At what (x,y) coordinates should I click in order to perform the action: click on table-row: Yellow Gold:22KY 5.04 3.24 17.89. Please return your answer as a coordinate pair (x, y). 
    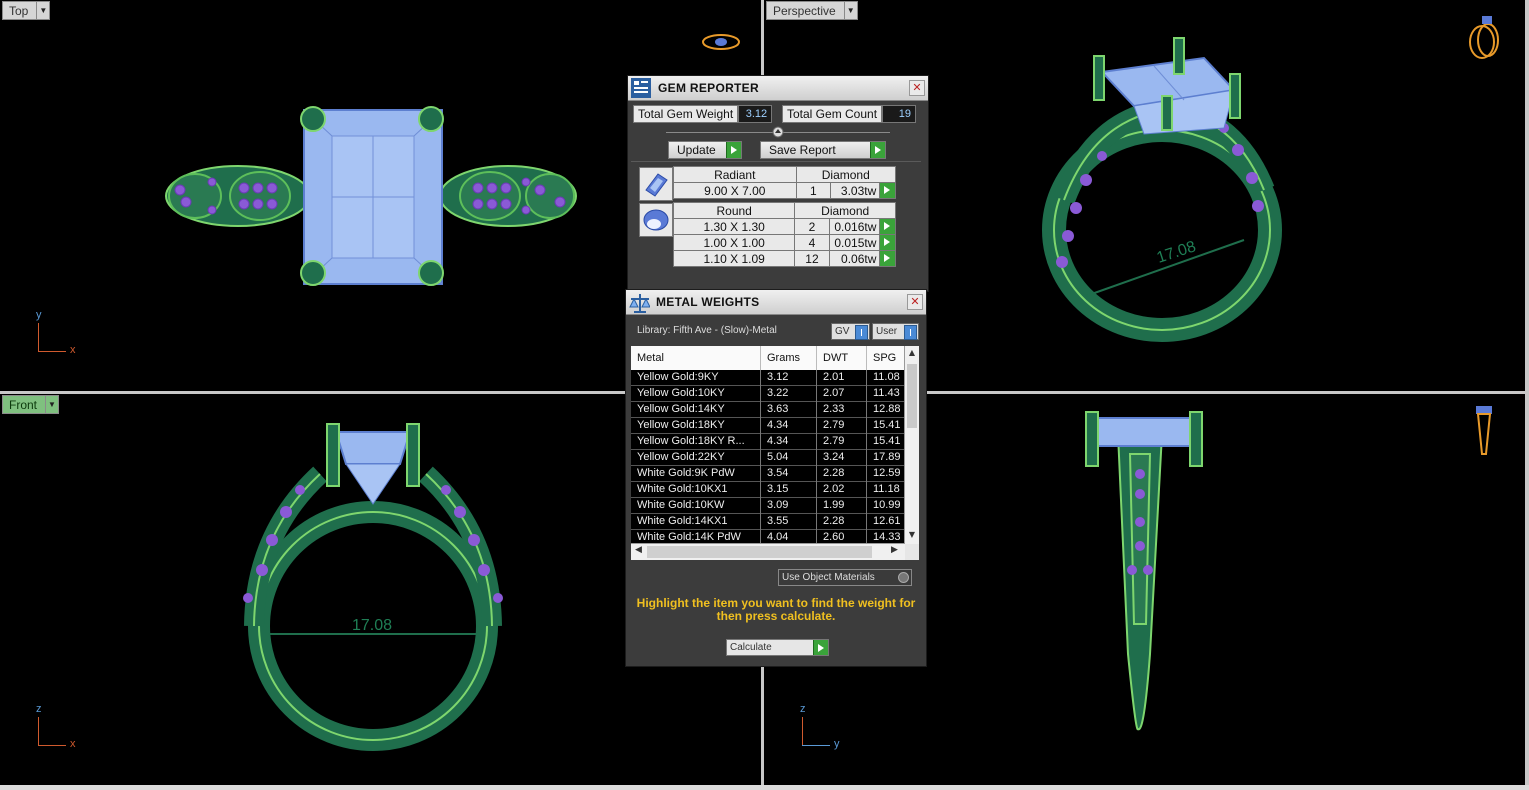
    Looking at the image, I should click on (768, 458).